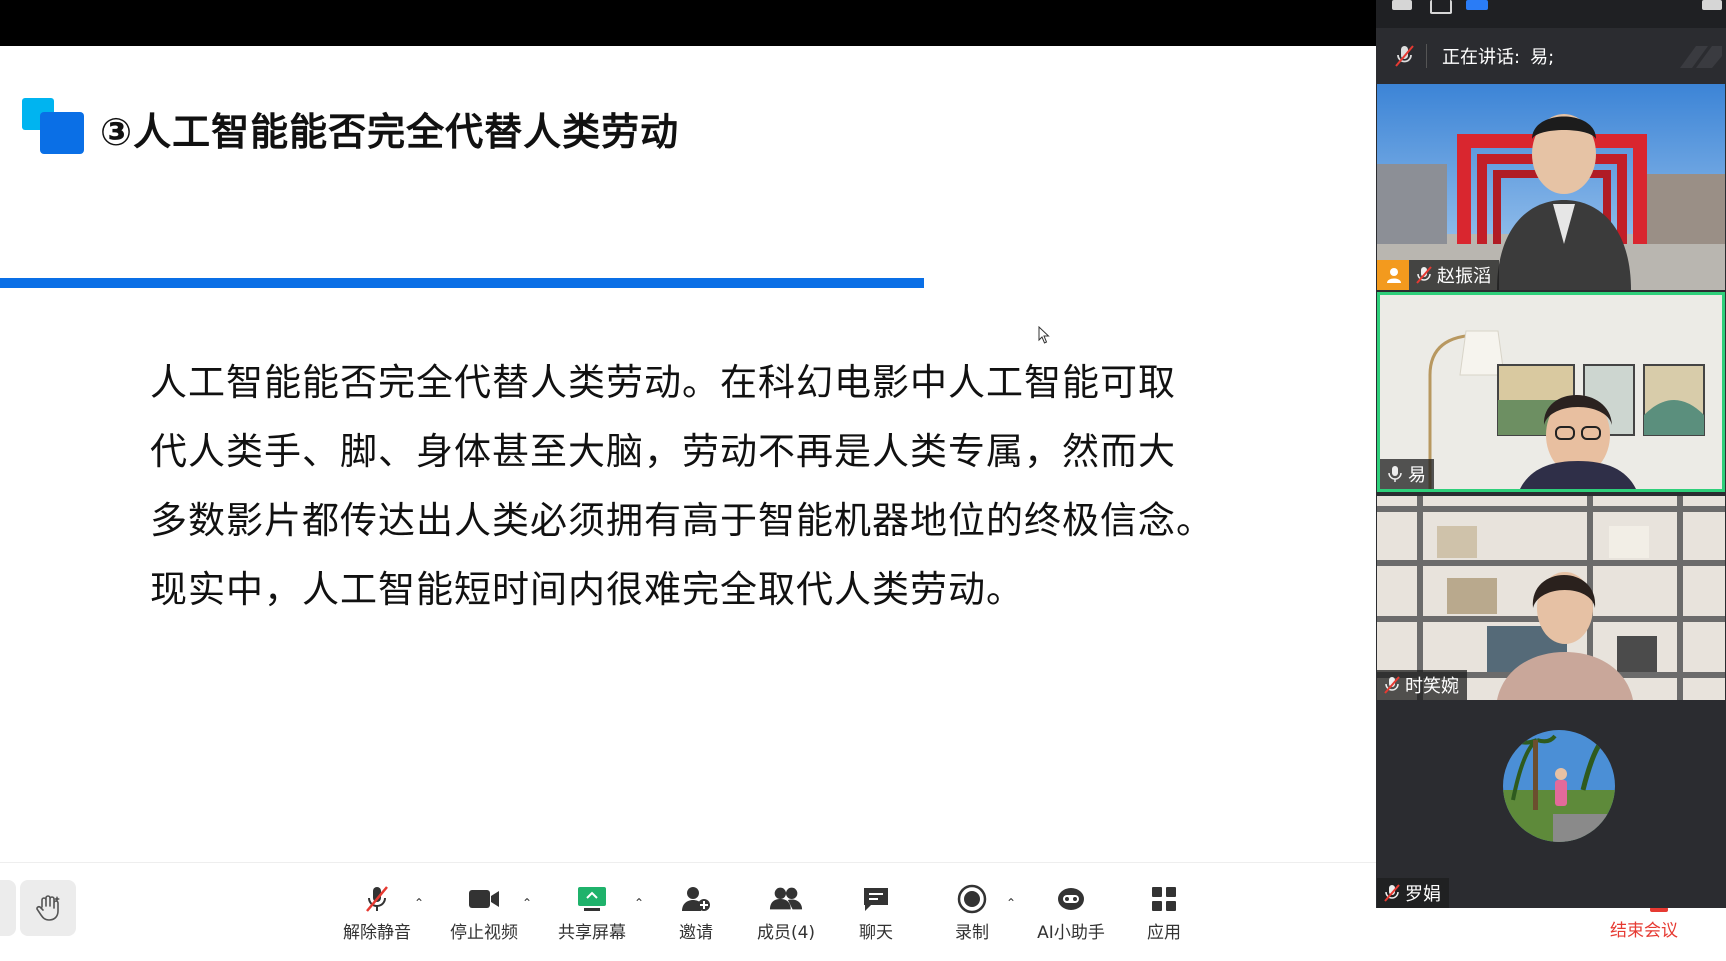 The width and height of the screenshot is (1726, 961). Describe the element at coordinates (663, 382) in the screenshot. I see `slide-body-line: 人工智能能否完全代替人类劳动。在科幻电影中人工智能可取` at that location.